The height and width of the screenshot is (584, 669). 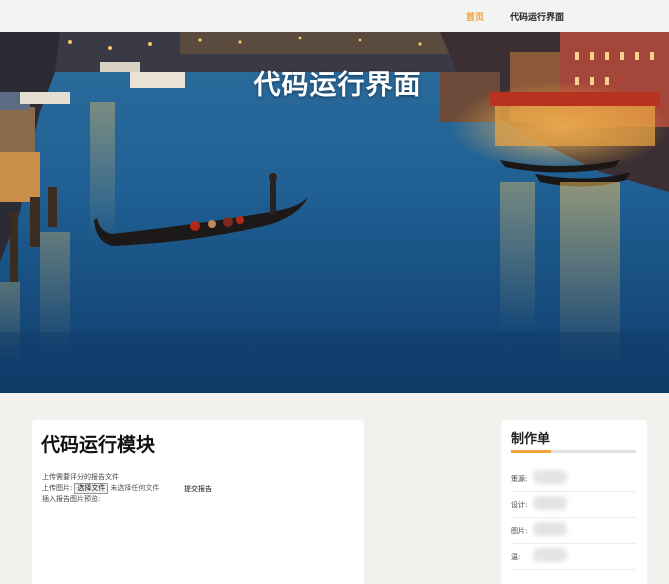 I want to click on credits-row-label: 策源:, so click(x=519, y=479).